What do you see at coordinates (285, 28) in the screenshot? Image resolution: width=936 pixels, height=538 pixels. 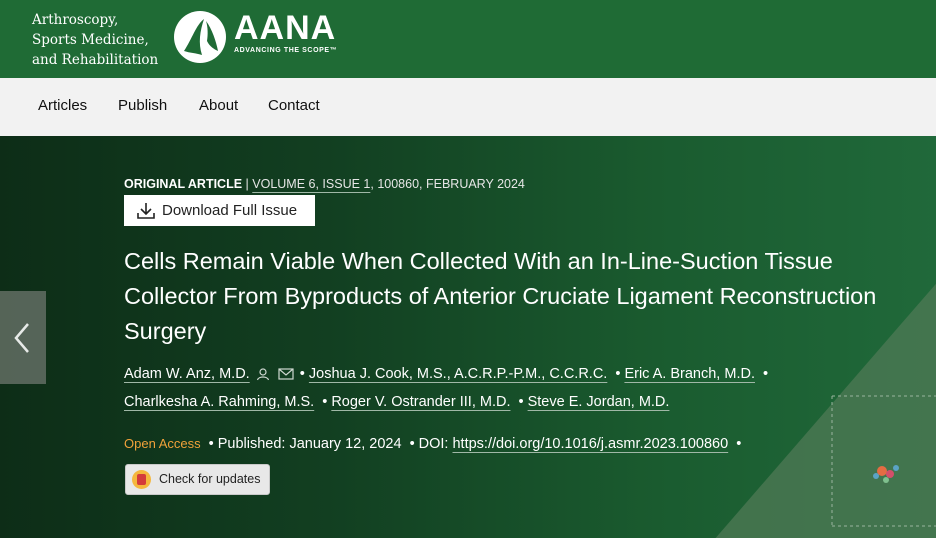 I see `society-name: AANA` at bounding box center [285, 28].